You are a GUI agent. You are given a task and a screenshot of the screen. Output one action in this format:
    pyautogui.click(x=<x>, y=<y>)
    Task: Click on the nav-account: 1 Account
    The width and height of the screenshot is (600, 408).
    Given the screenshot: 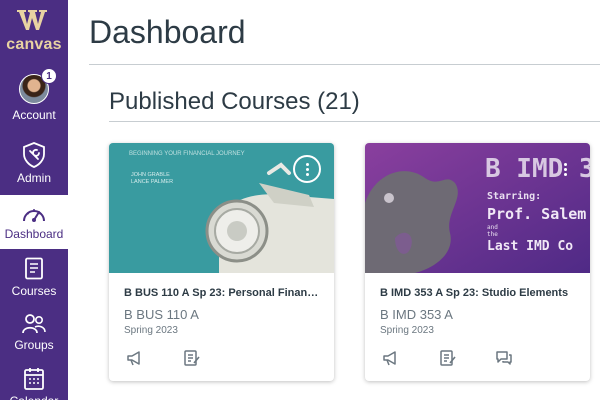 What is the action you would take?
    pyautogui.click(x=34, y=95)
    